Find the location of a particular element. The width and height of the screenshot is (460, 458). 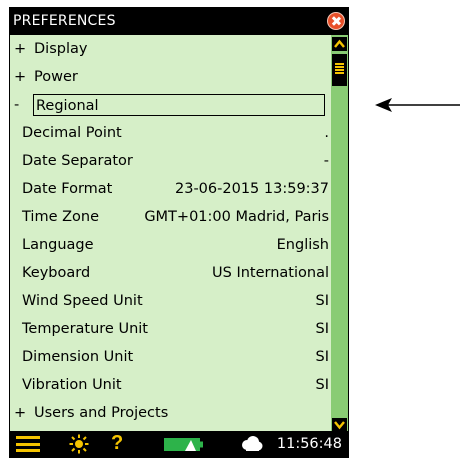

setting-temperature-unit: Temperature Unit SI is located at coordinates (170, 329).